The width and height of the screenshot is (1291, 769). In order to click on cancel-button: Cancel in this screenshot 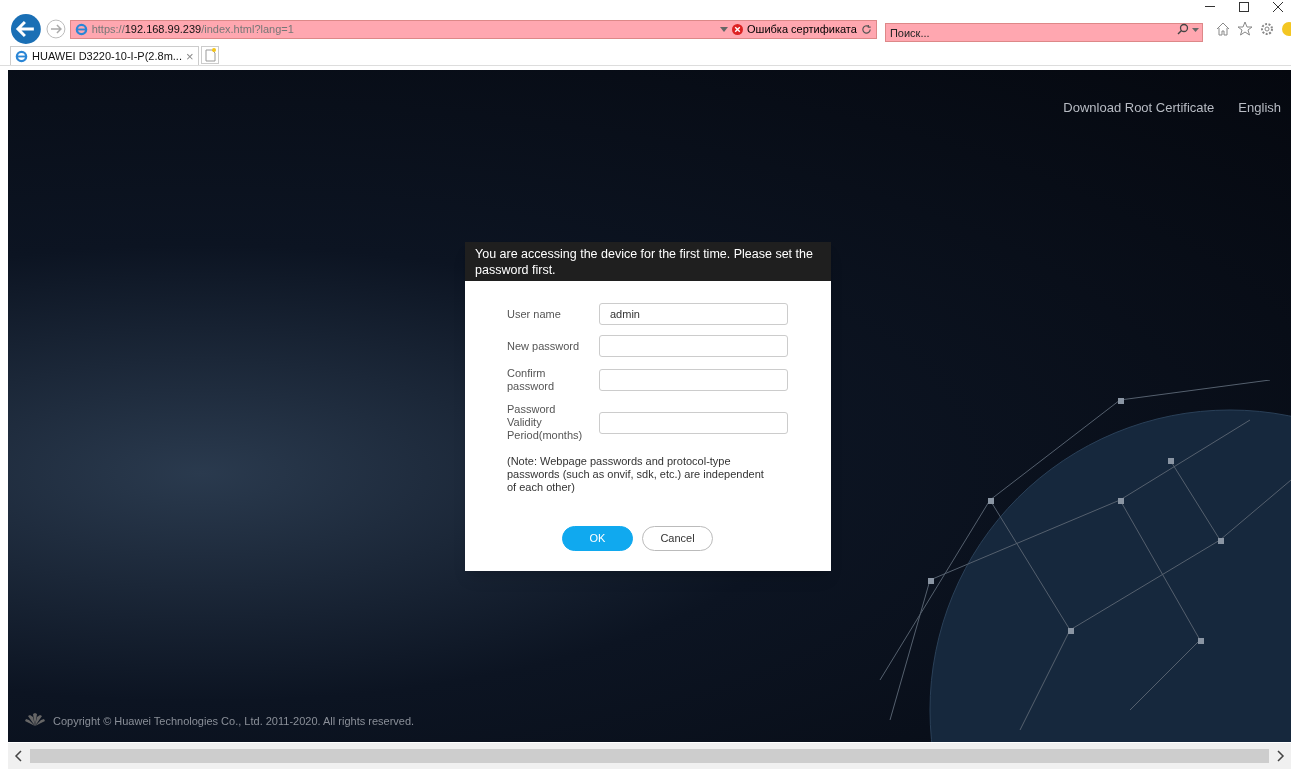, I will do `click(677, 538)`.